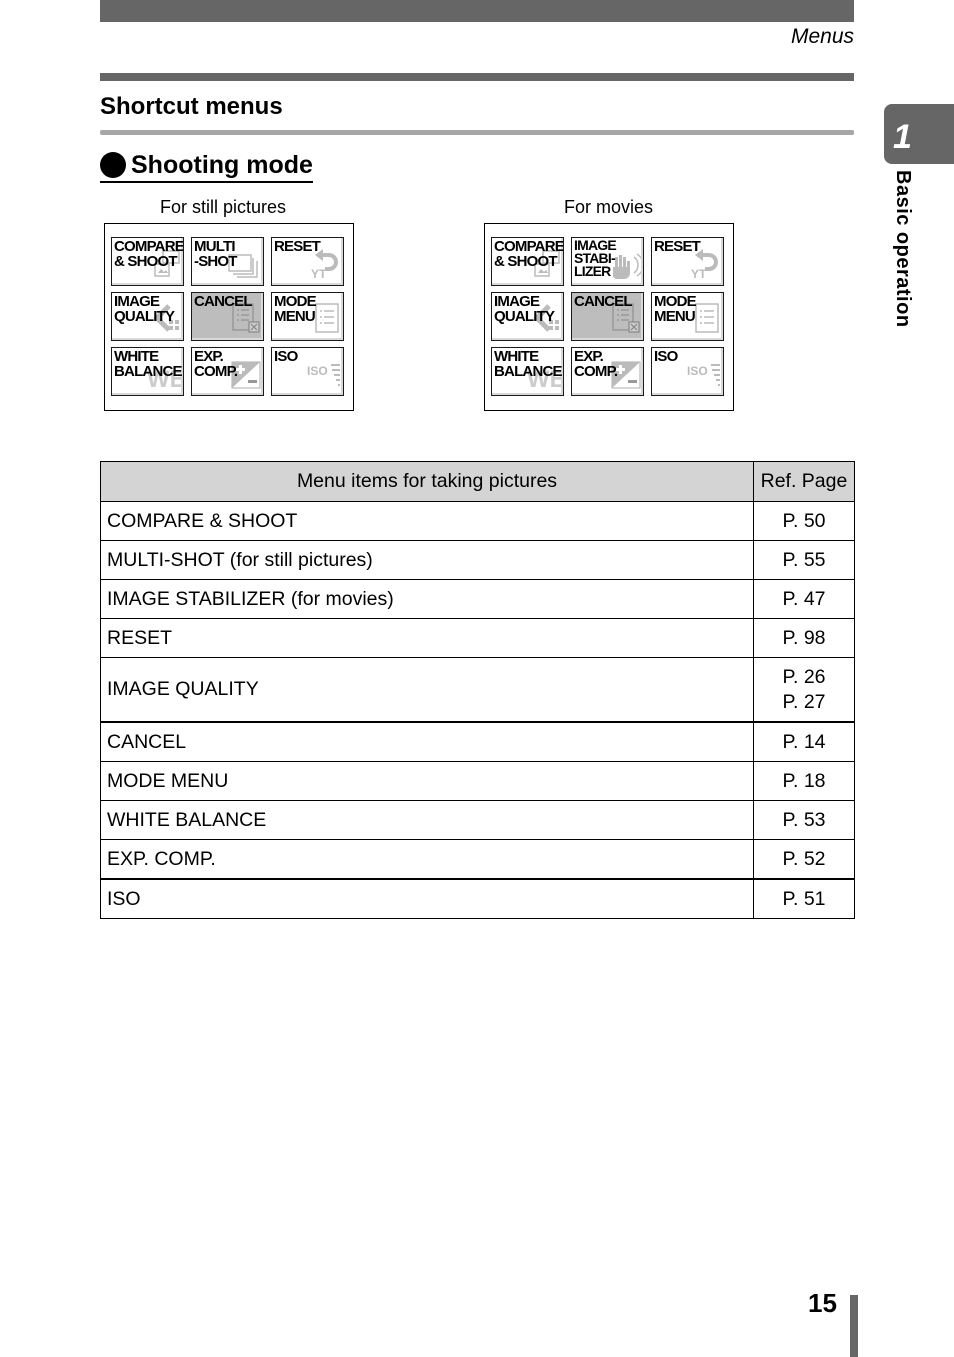  What do you see at coordinates (223, 207) in the screenshot?
I see `panel-caption-still: For still pictures` at bounding box center [223, 207].